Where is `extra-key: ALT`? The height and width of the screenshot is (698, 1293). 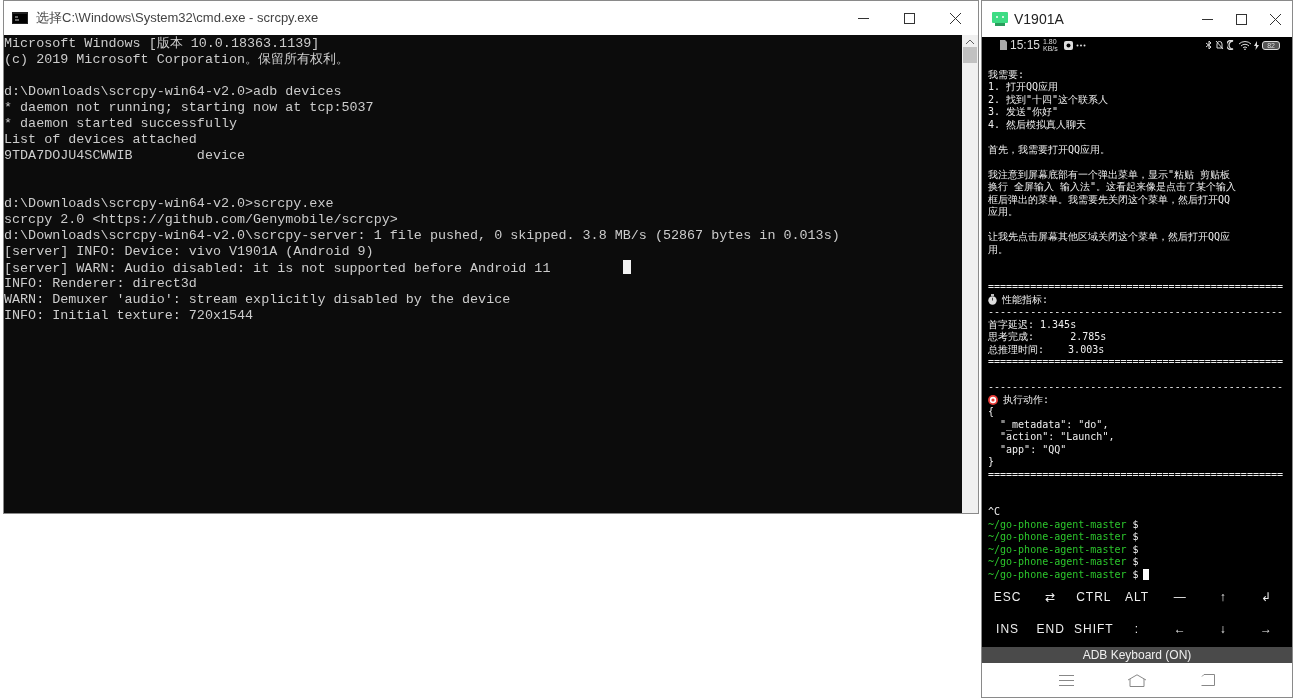
extra-key: ALT is located at coordinates (1137, 597).